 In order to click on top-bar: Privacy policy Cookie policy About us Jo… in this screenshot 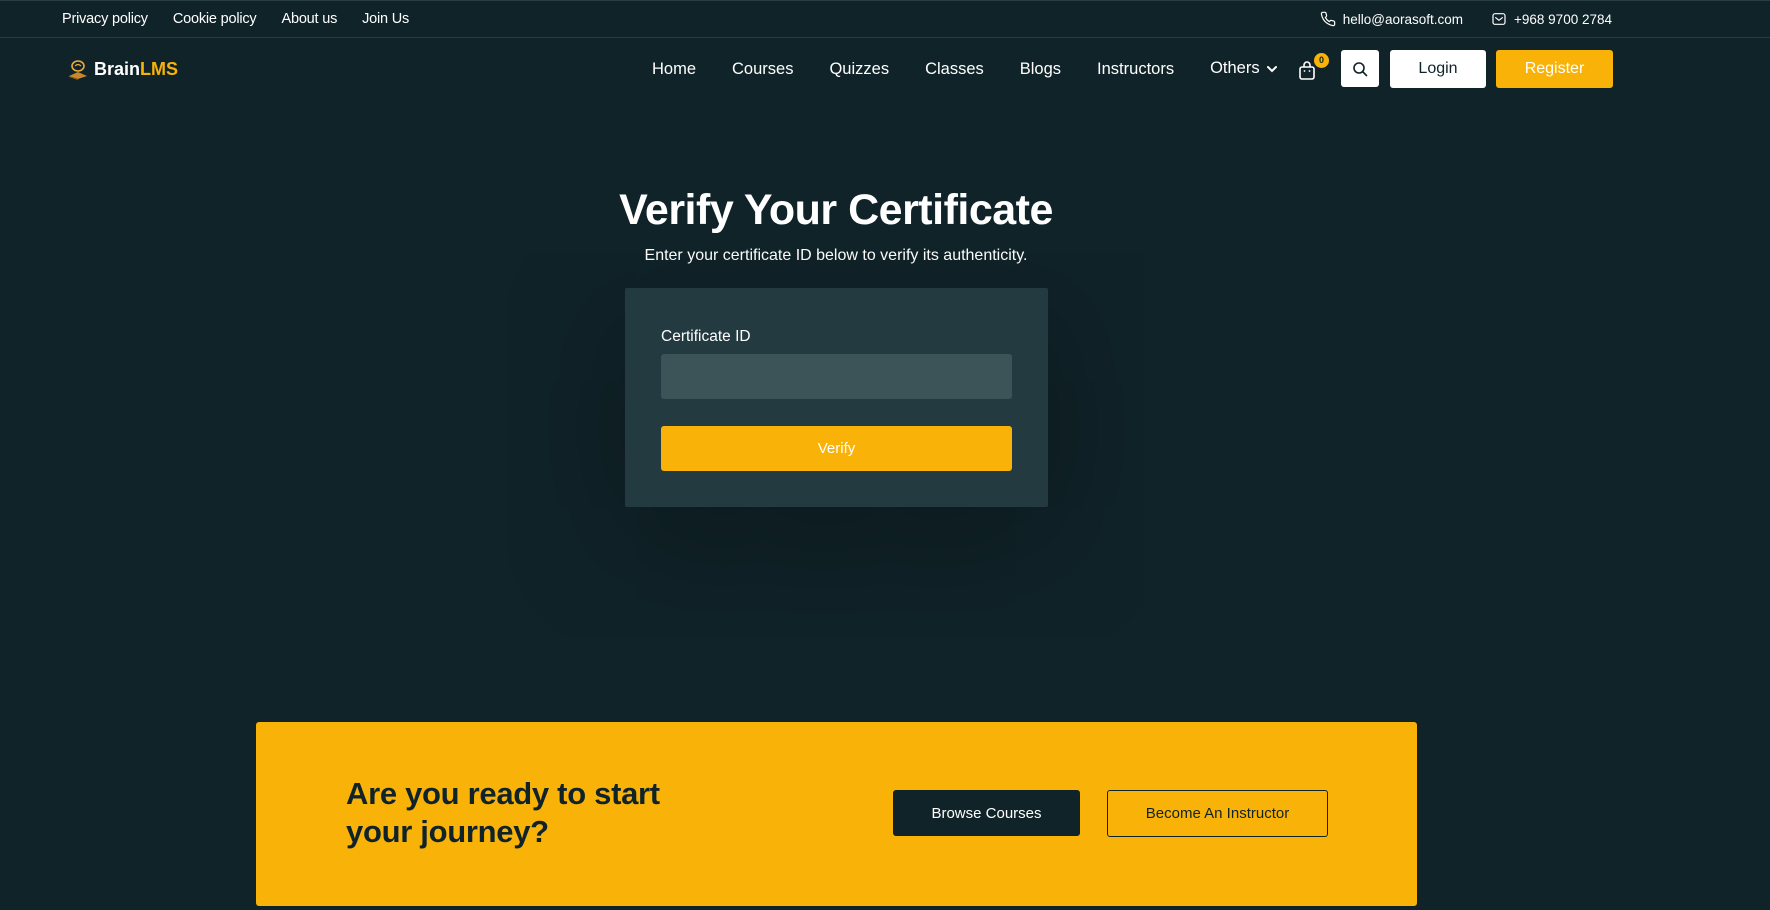, I will do `click(885, 19)`.